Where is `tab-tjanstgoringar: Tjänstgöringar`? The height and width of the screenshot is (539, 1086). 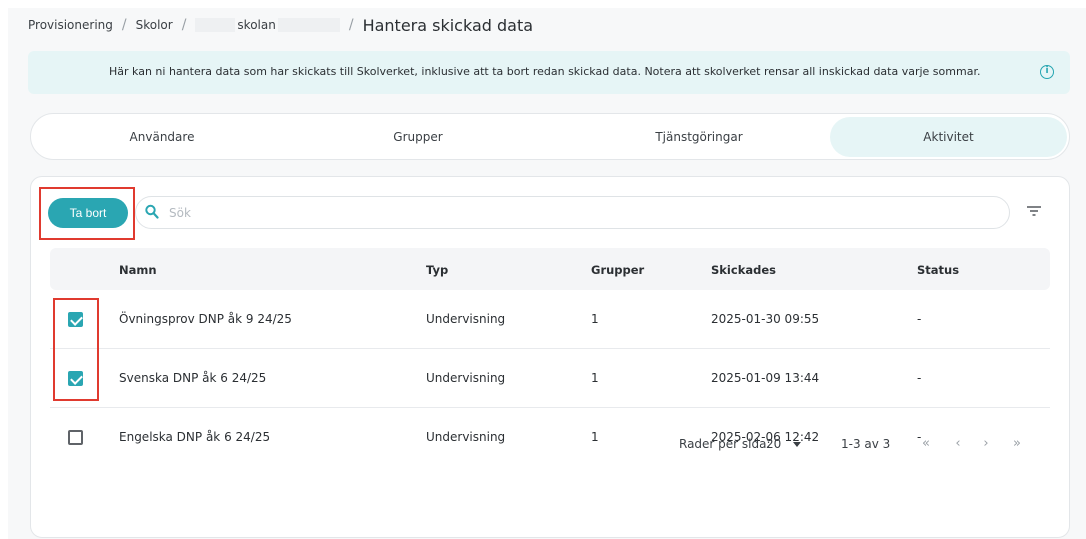
tab-tjanstgoringar: Tjänstgöringar is located at coordinates (699, 137).